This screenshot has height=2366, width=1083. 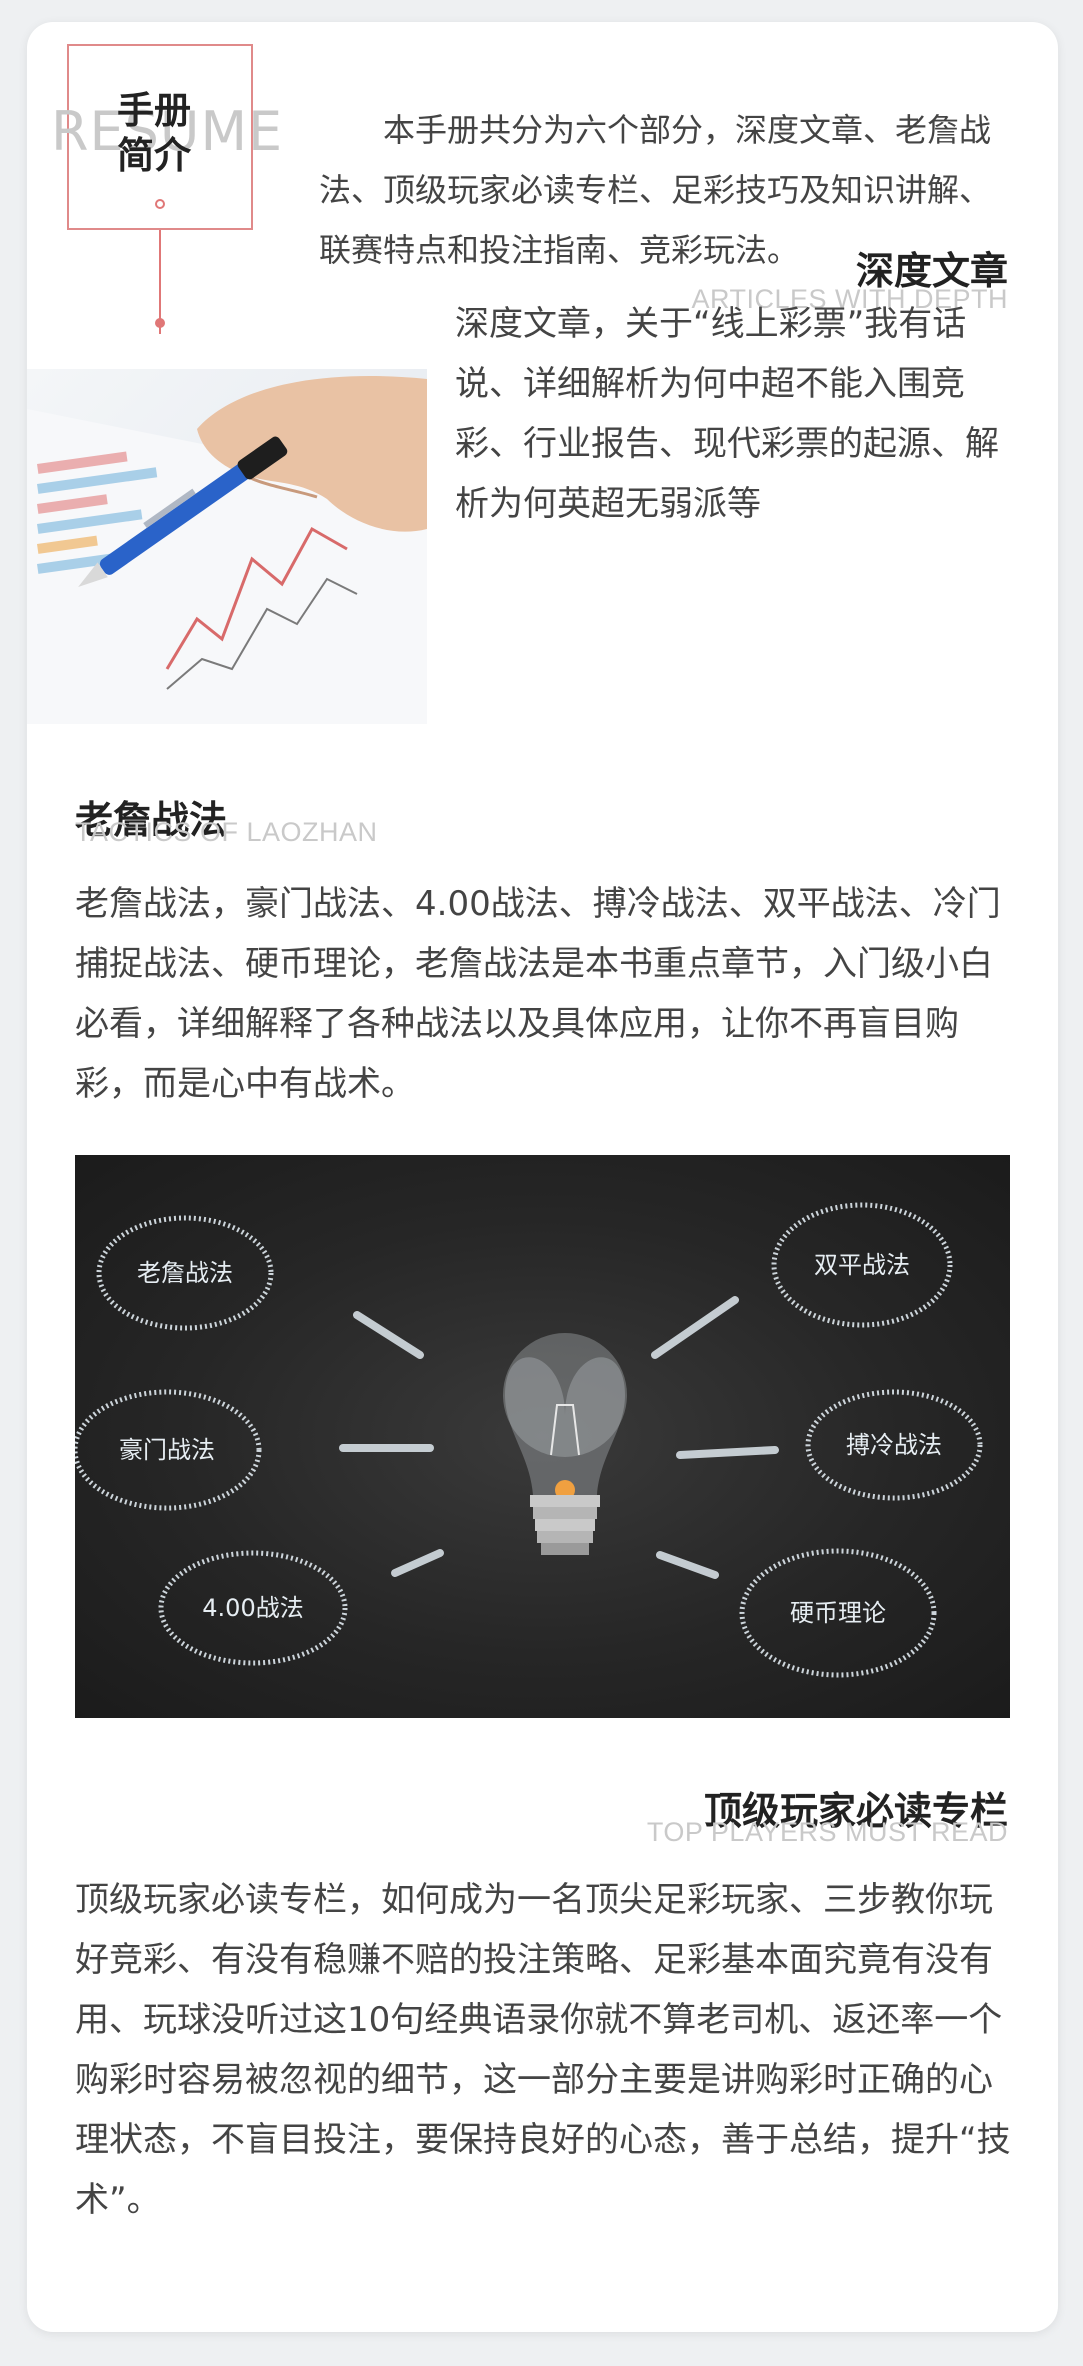 I want to click on chalk-label-boleng: 搏冷战法, so click(x=894, y=1445).